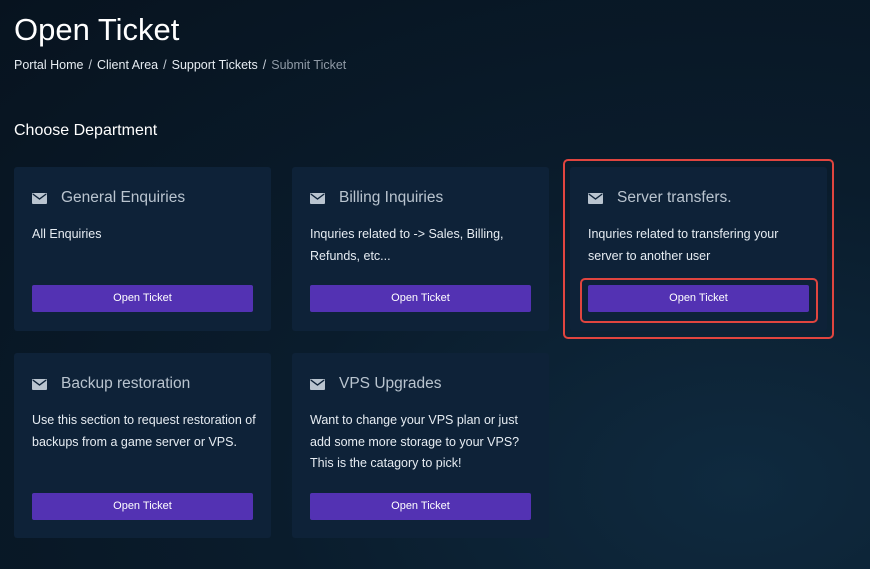 This screenshot has height=569, width=870. I want to click on card-description: All Enquiries, so click(67, 234).